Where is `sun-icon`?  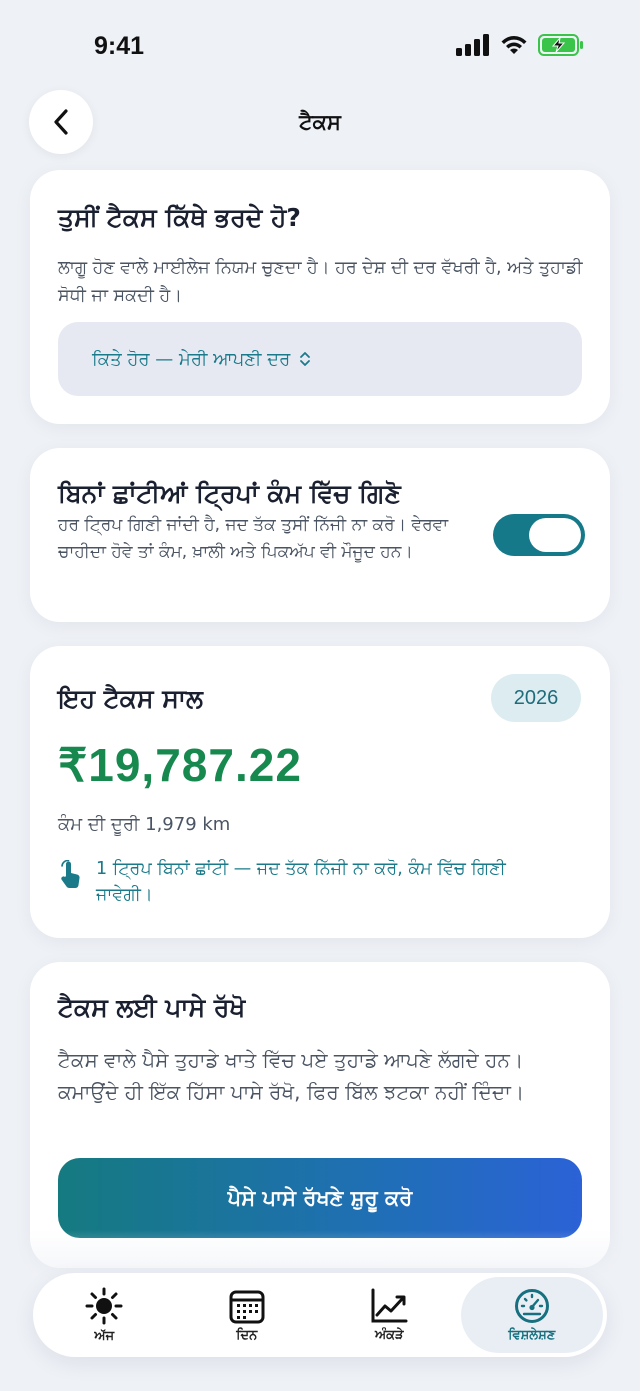
sun-icon is located at coordinates (104, 1305).